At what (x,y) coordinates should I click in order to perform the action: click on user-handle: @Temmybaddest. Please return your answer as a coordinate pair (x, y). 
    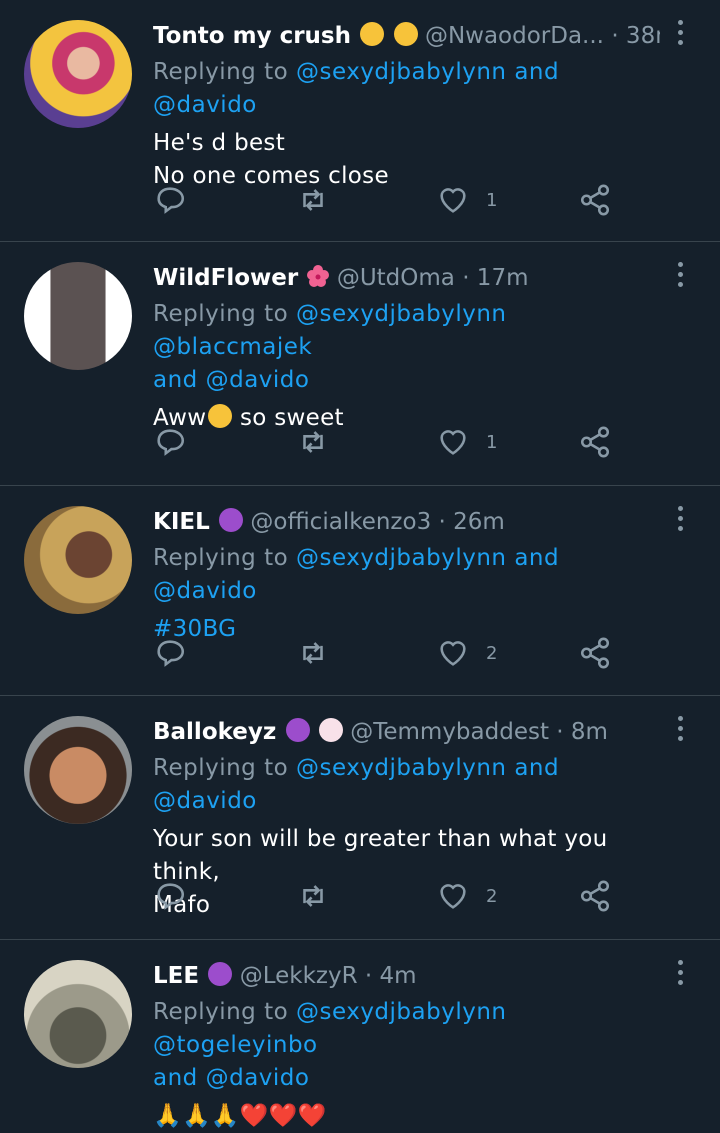
    Looking at the image, I should click on (449, 732).